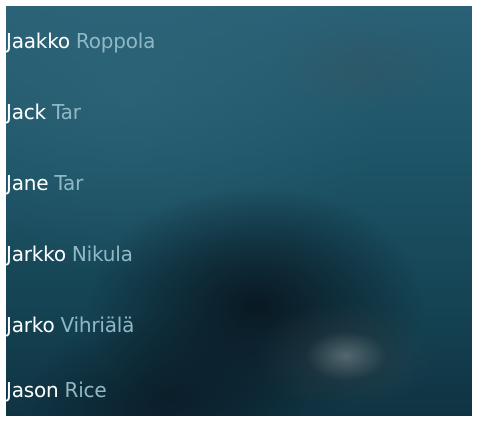  I want to click on contact-first-name: Jarko, so click(30, 325).